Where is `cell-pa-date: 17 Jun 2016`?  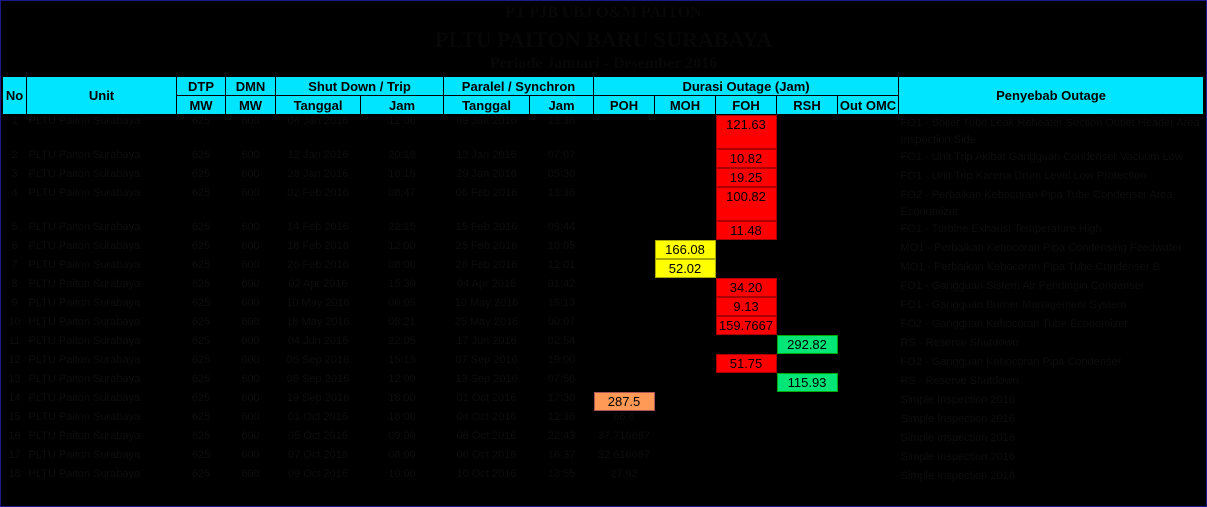 cell-pa-date: 17 Jun 2016 is located at coordinates (486, 341).